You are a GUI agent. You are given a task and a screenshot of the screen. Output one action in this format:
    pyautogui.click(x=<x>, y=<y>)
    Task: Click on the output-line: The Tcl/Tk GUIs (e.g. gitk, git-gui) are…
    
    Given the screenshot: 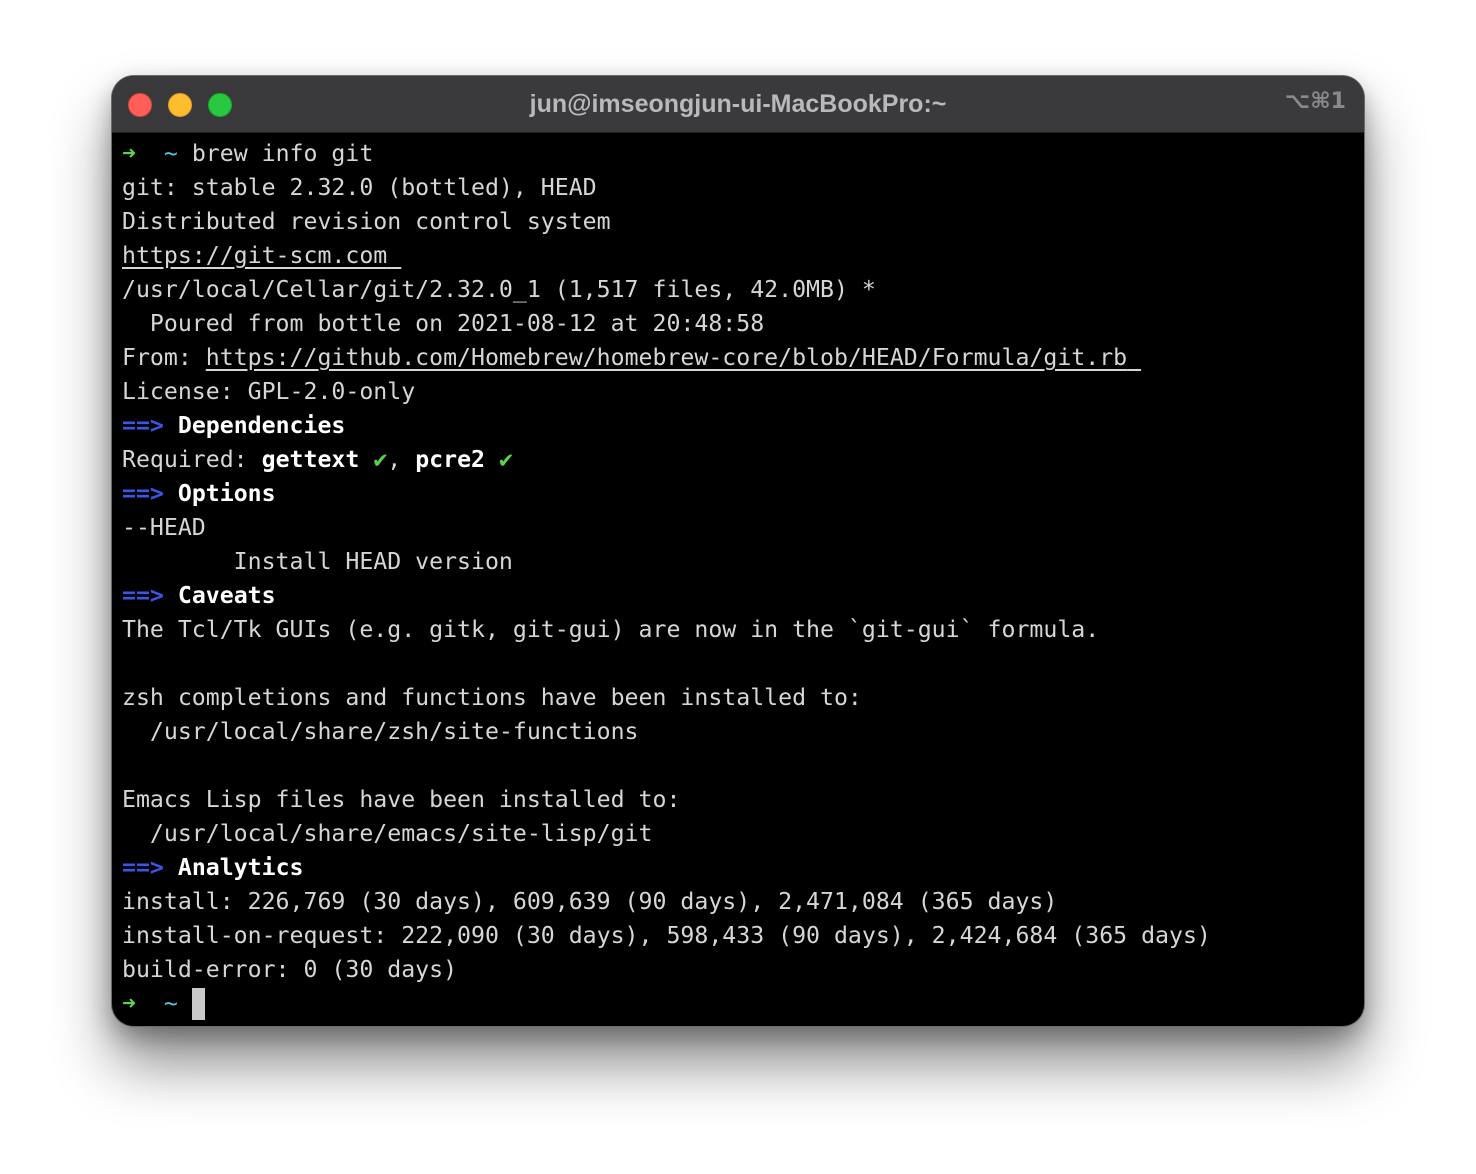 What is the action you would take?
    pyautogui.click(x=611, y=629)
    